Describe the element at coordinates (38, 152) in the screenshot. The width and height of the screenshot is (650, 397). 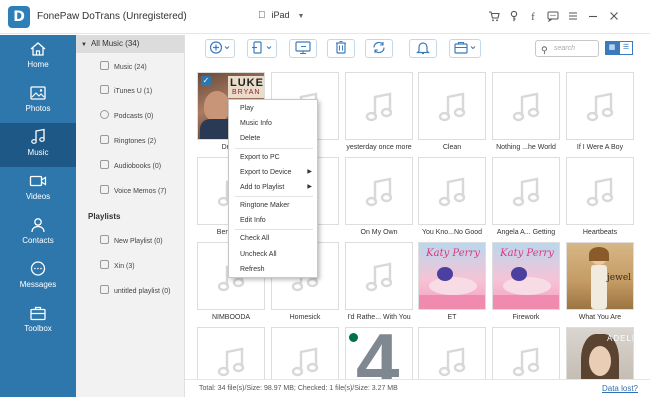
I see `nav-label: Music` at that location.